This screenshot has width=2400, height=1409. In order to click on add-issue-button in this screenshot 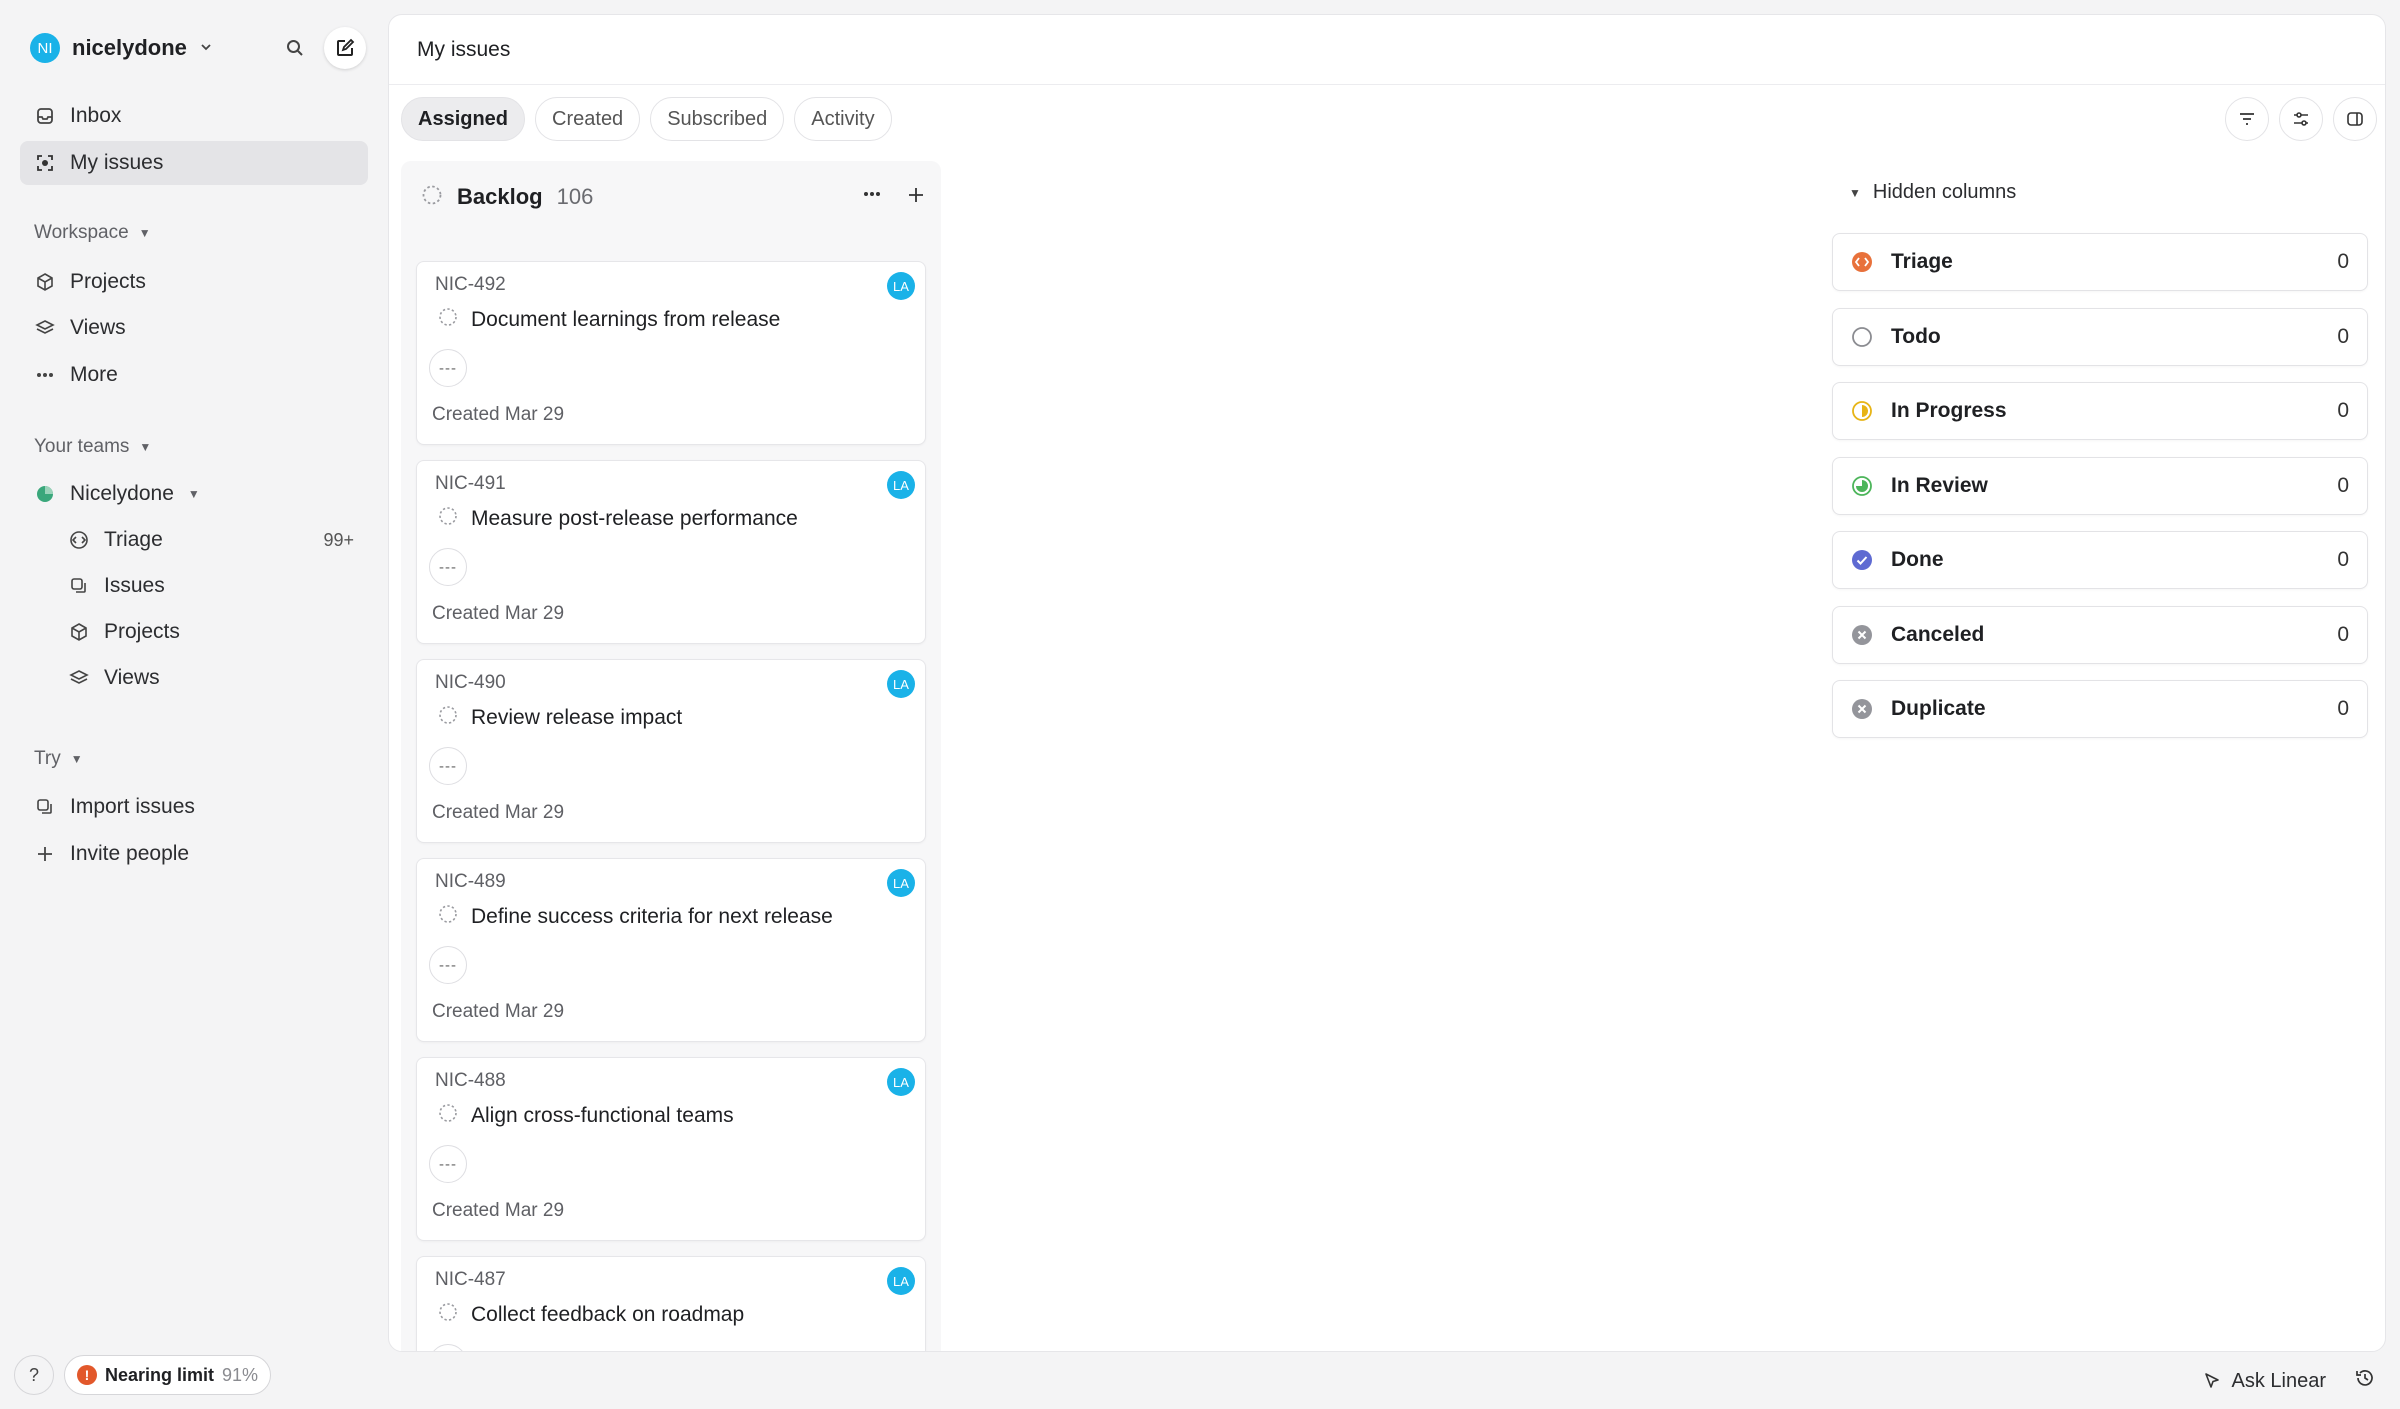, I will do `click(916, 197)`.